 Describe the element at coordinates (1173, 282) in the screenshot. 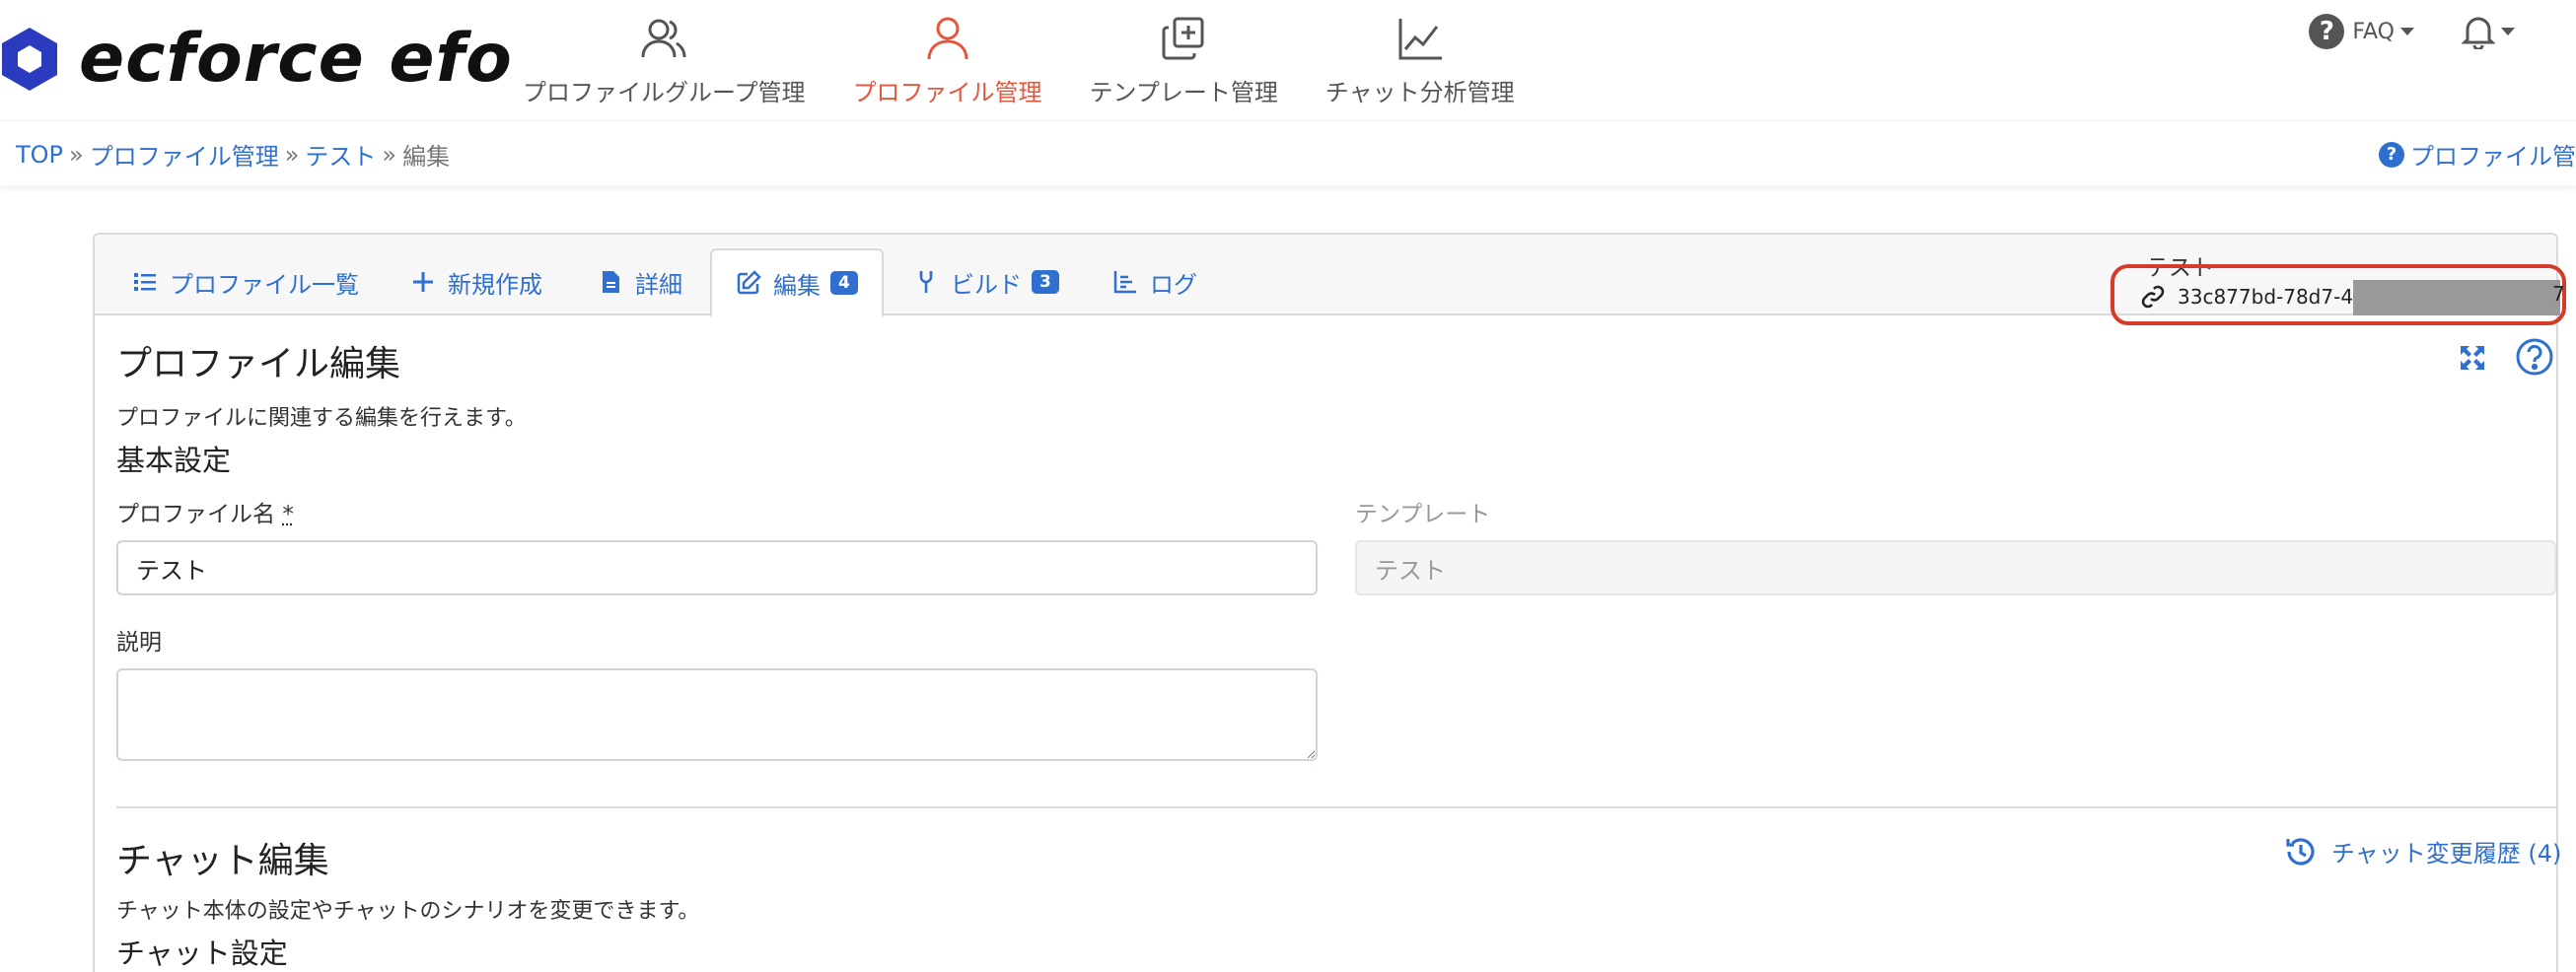

I see `tab-log-label: ログ` at that location.